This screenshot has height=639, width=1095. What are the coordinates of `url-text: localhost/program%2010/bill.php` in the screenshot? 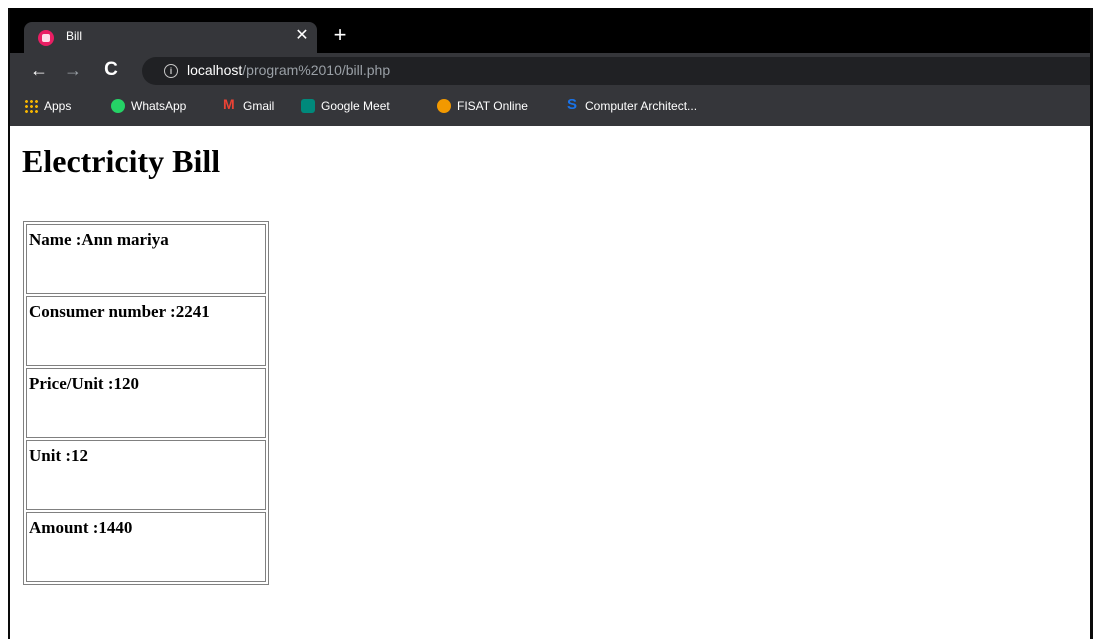 It's located at (288, 70).